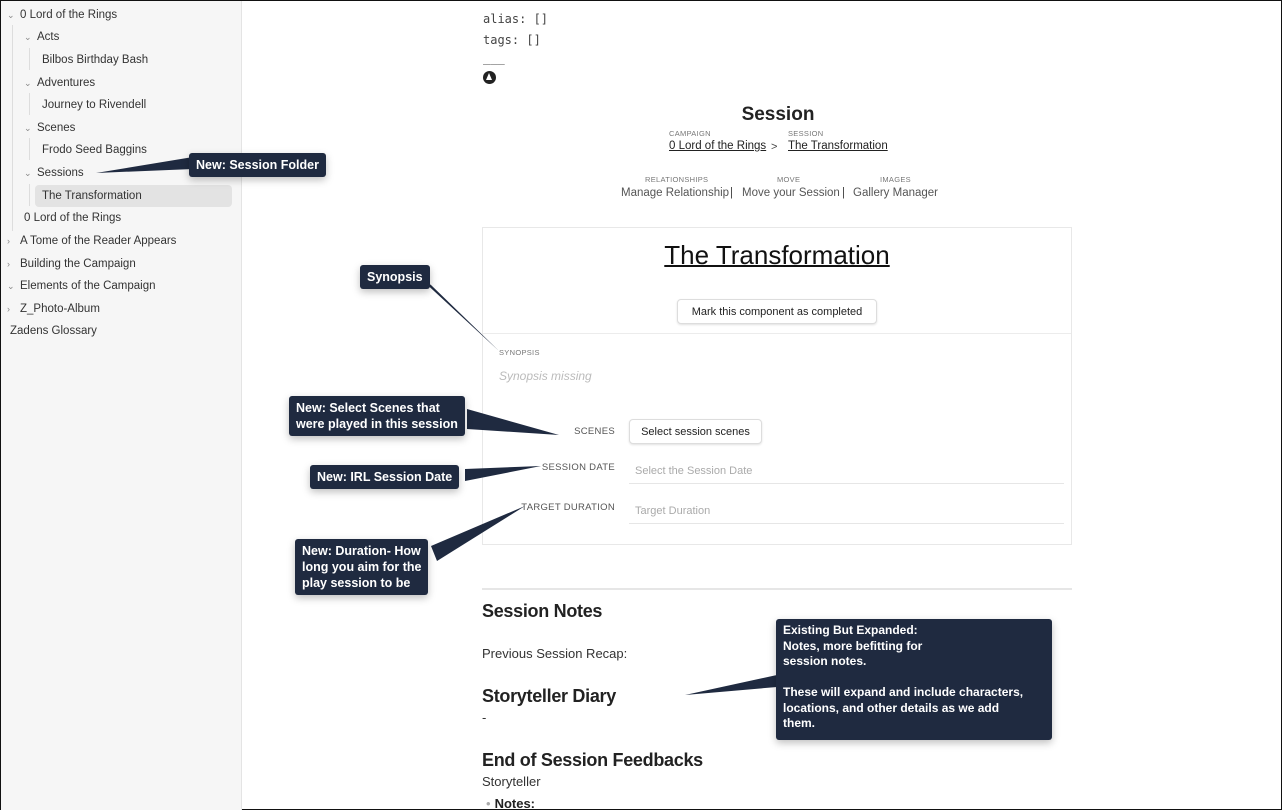  Describe the element at coordinates (545, 376) in the screenshot. I see `synopsis-text: Synopsis missing` at that location.